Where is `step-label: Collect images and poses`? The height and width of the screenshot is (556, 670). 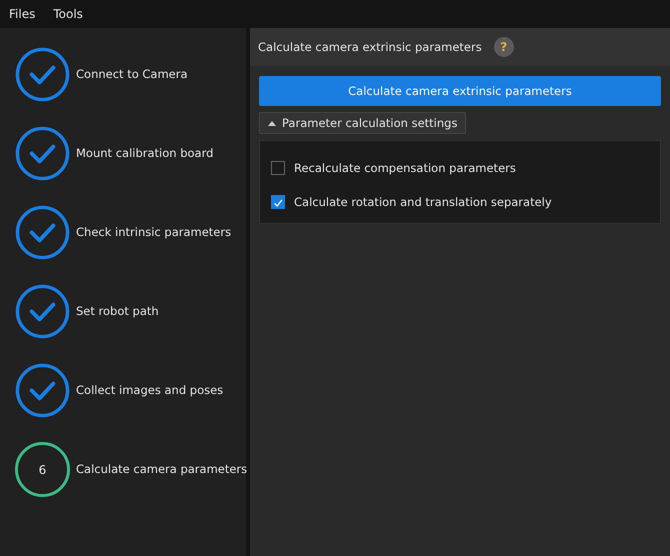
step-label: Collect images and poses is located at coordinates (150, 390).